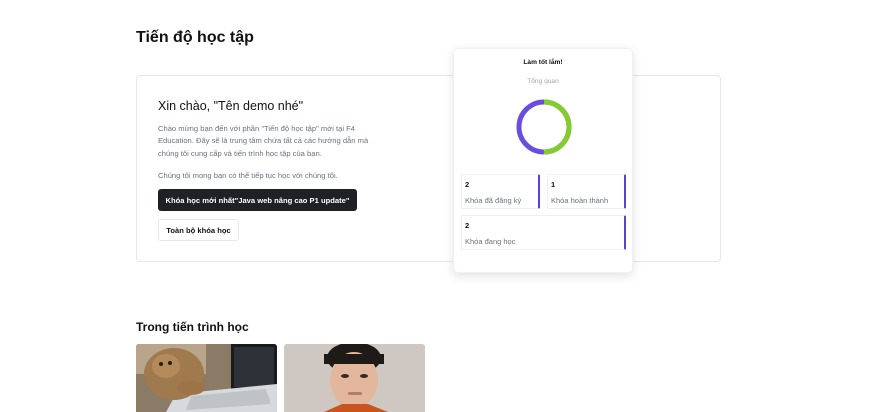 This screenshot has height=412, width=879. Describe the element at coordinates (467, 184) in the screenshot. I see `stat-registered-value: 2` at that location.